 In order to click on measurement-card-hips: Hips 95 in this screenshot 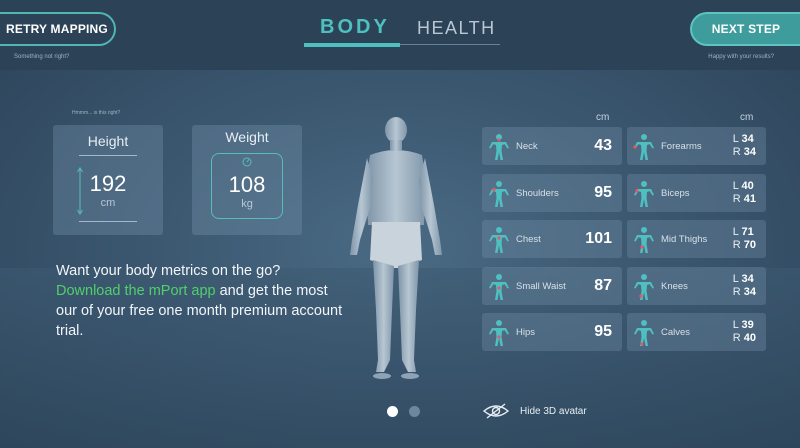, I will do `click(552, 332)`.